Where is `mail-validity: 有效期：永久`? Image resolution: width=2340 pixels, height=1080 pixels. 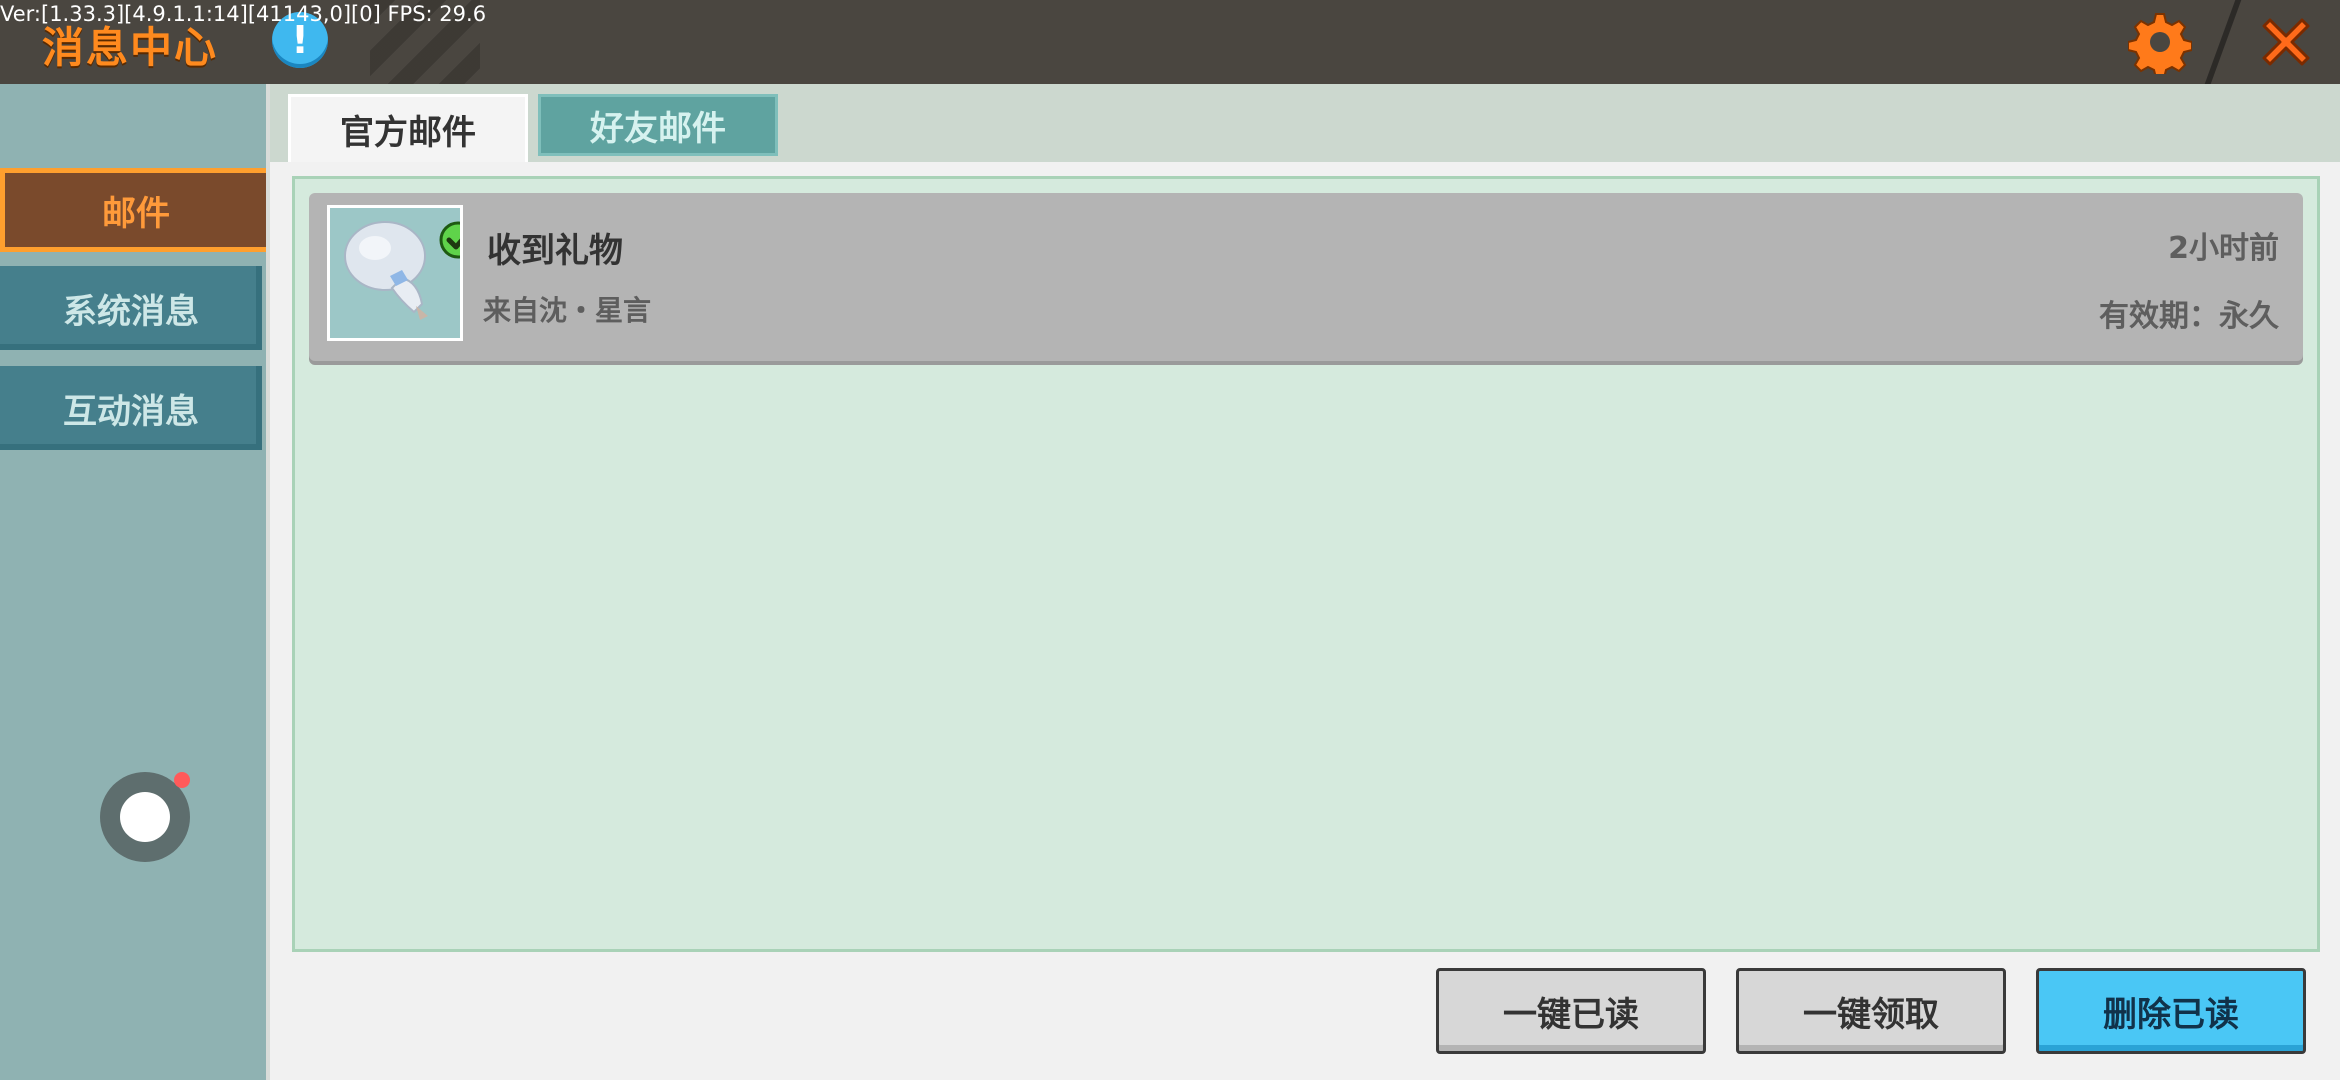
mail-validity: 有效期：永久 is located at coordinates (2189, 316).